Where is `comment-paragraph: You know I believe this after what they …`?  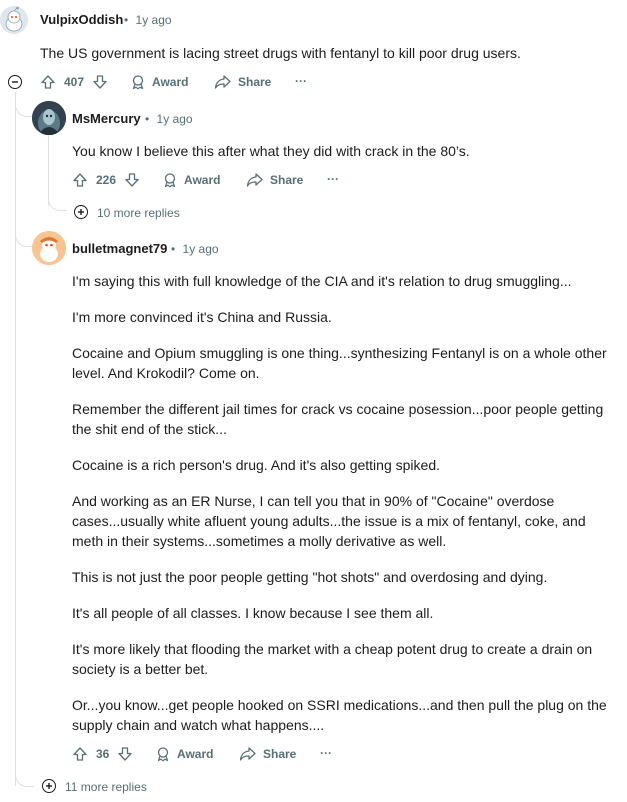
comment-paragraph: You know I believe this after what they … is located at coordinates (271, 151).